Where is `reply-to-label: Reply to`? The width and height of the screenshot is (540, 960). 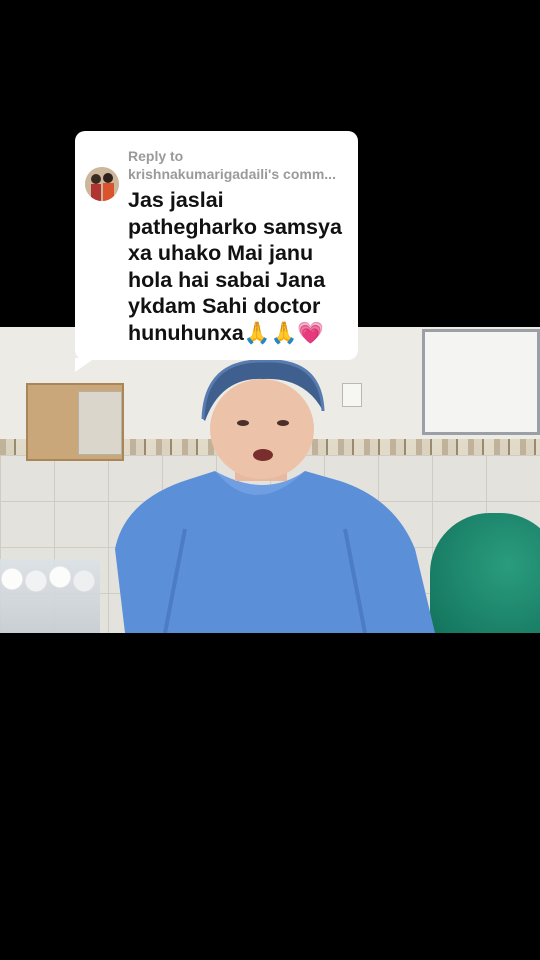 reply-to-label: Reply to is located at coordinates (156, 156).